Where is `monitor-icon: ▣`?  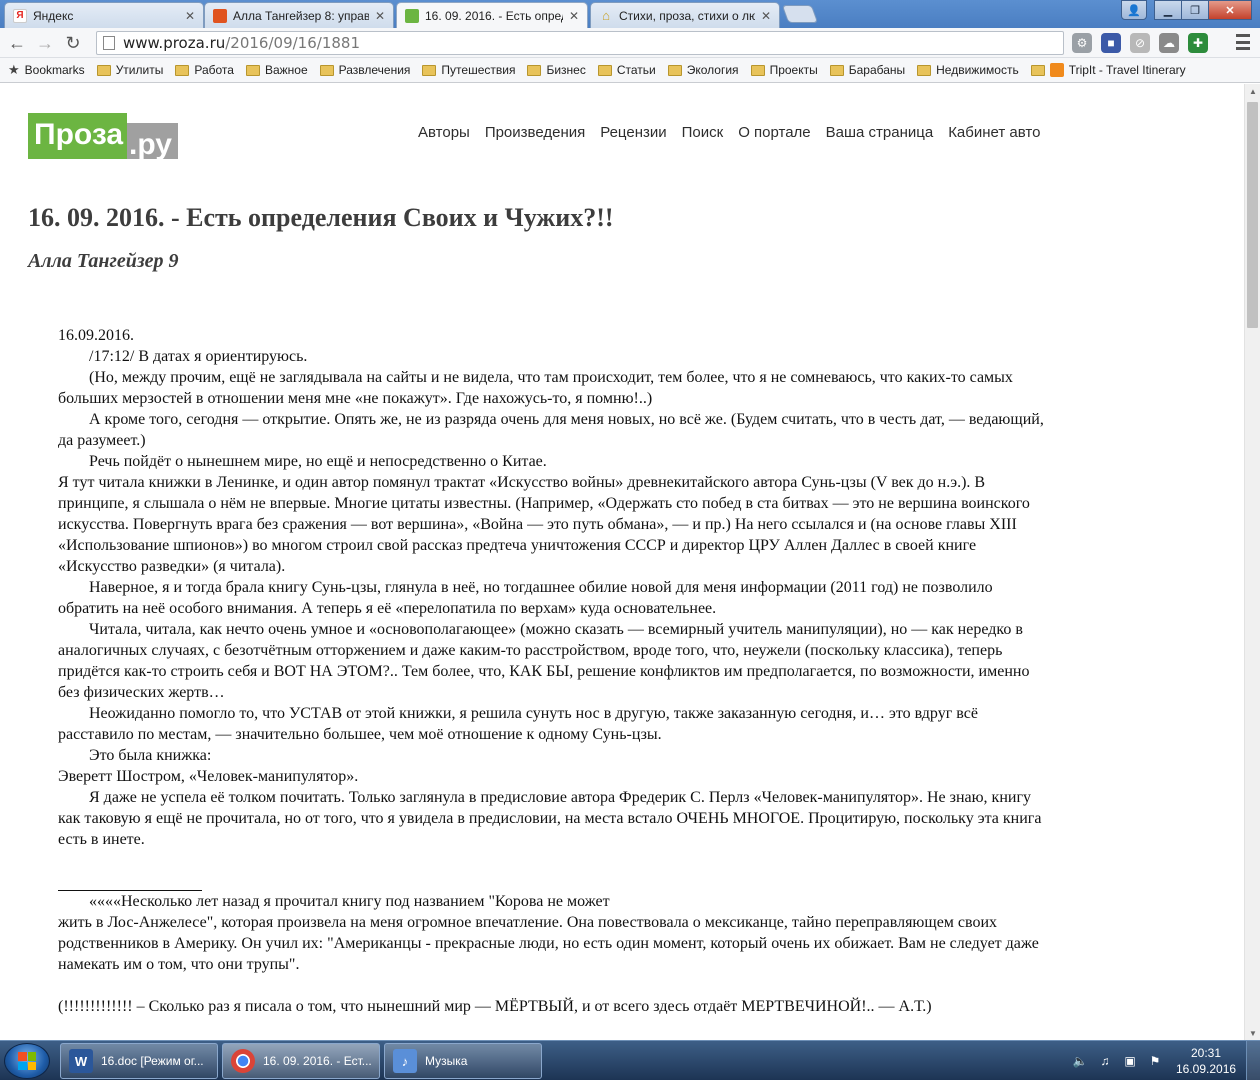
monitor-icon: ▣ is located at coordinates (1130, 1061).